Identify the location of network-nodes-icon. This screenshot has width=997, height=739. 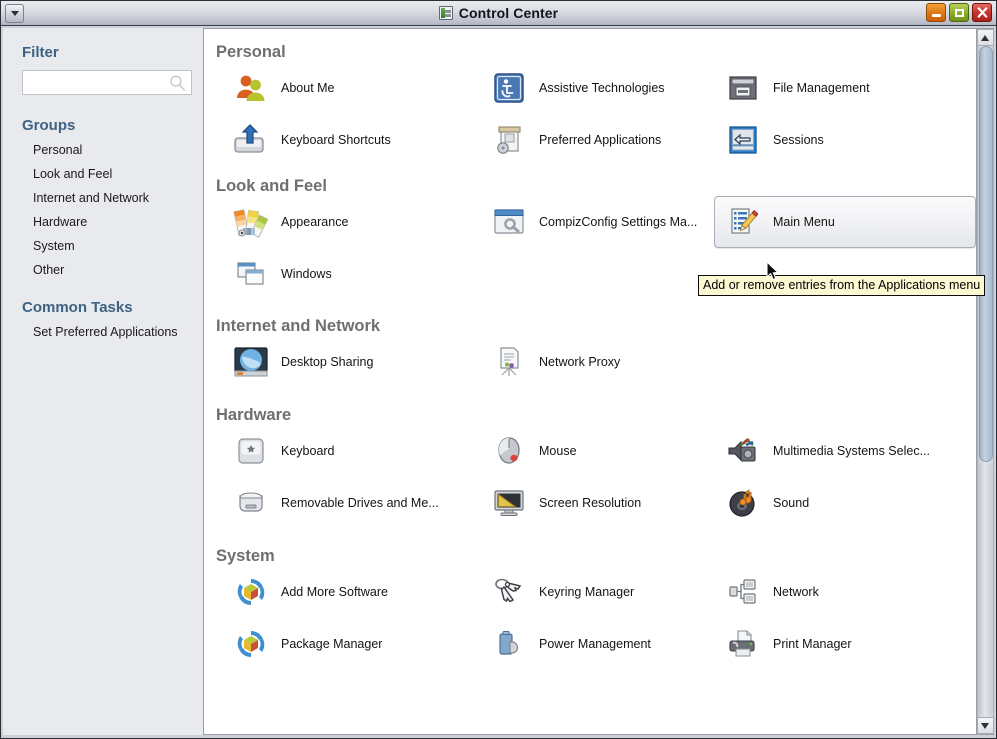
(743, 592).